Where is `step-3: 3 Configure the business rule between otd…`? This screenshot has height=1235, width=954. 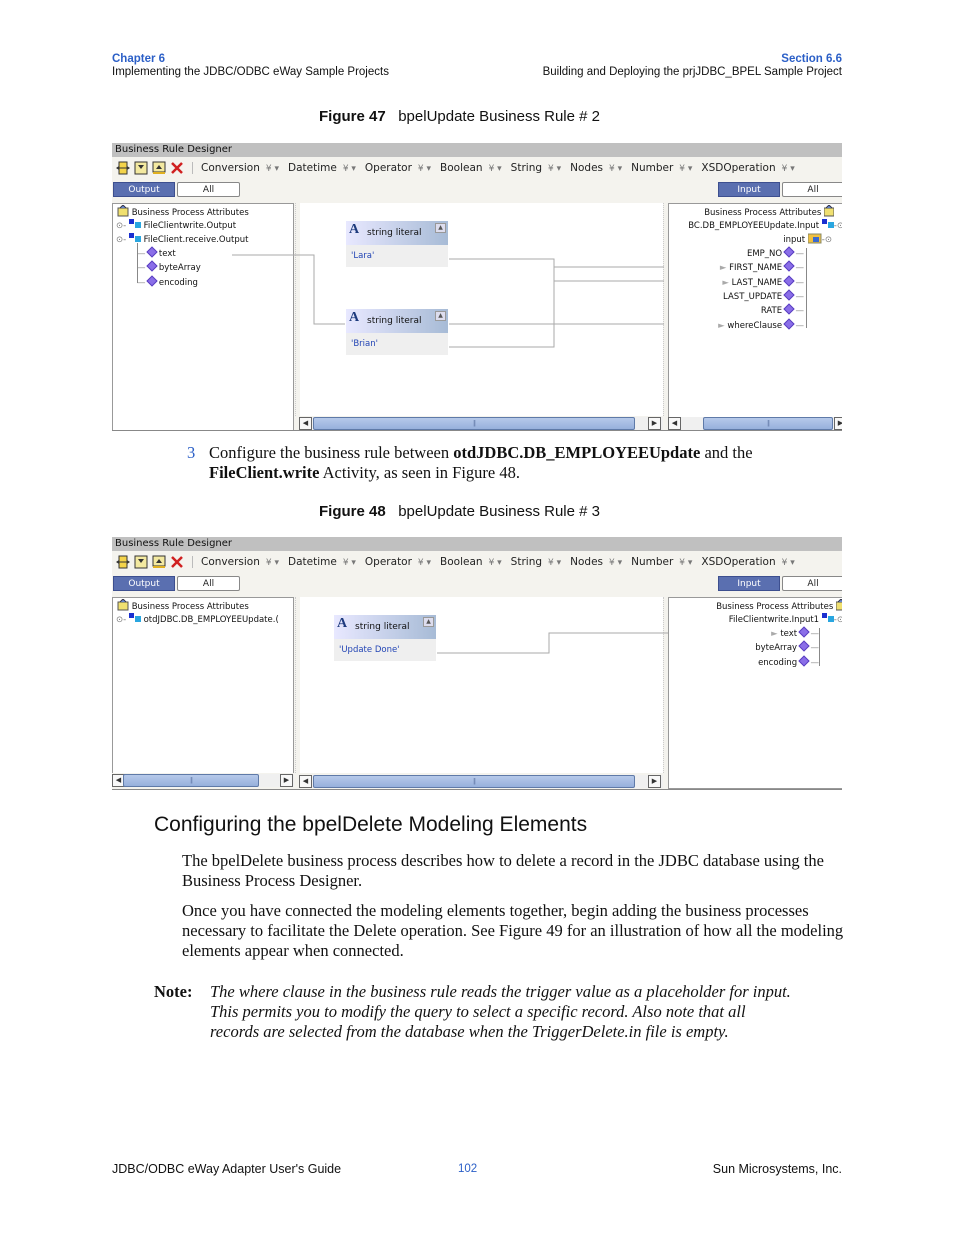
step-3: 3 Configure the business rule between otd… is located at coordinates (470, 462).